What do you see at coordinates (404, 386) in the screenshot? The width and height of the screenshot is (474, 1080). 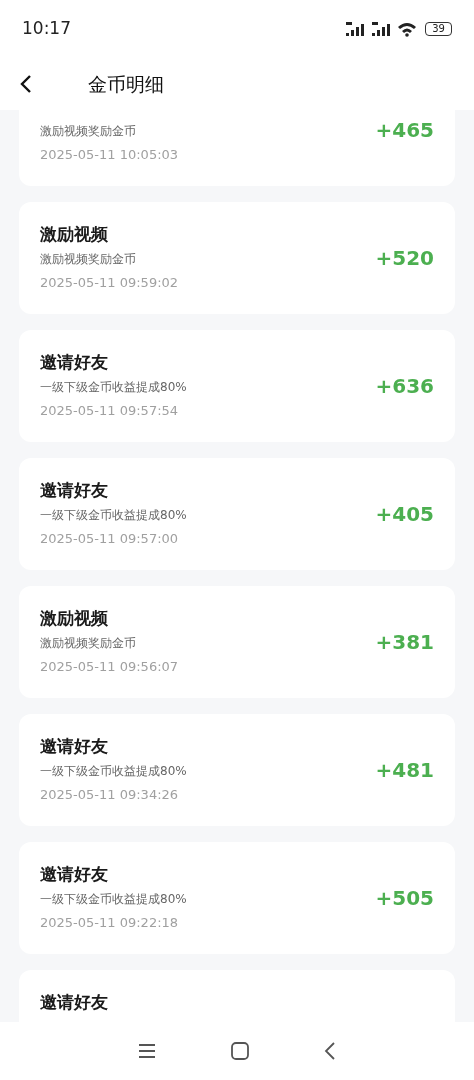 I see `coin-amount: +636` at bounding box center [404, 386].